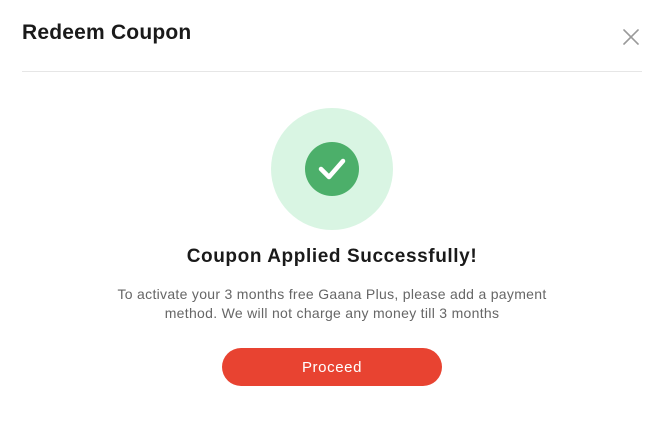 This screenshot has height=435, width=671. I want to click on success-heading: Coupon Applied Successfully!, so click(332, 256).